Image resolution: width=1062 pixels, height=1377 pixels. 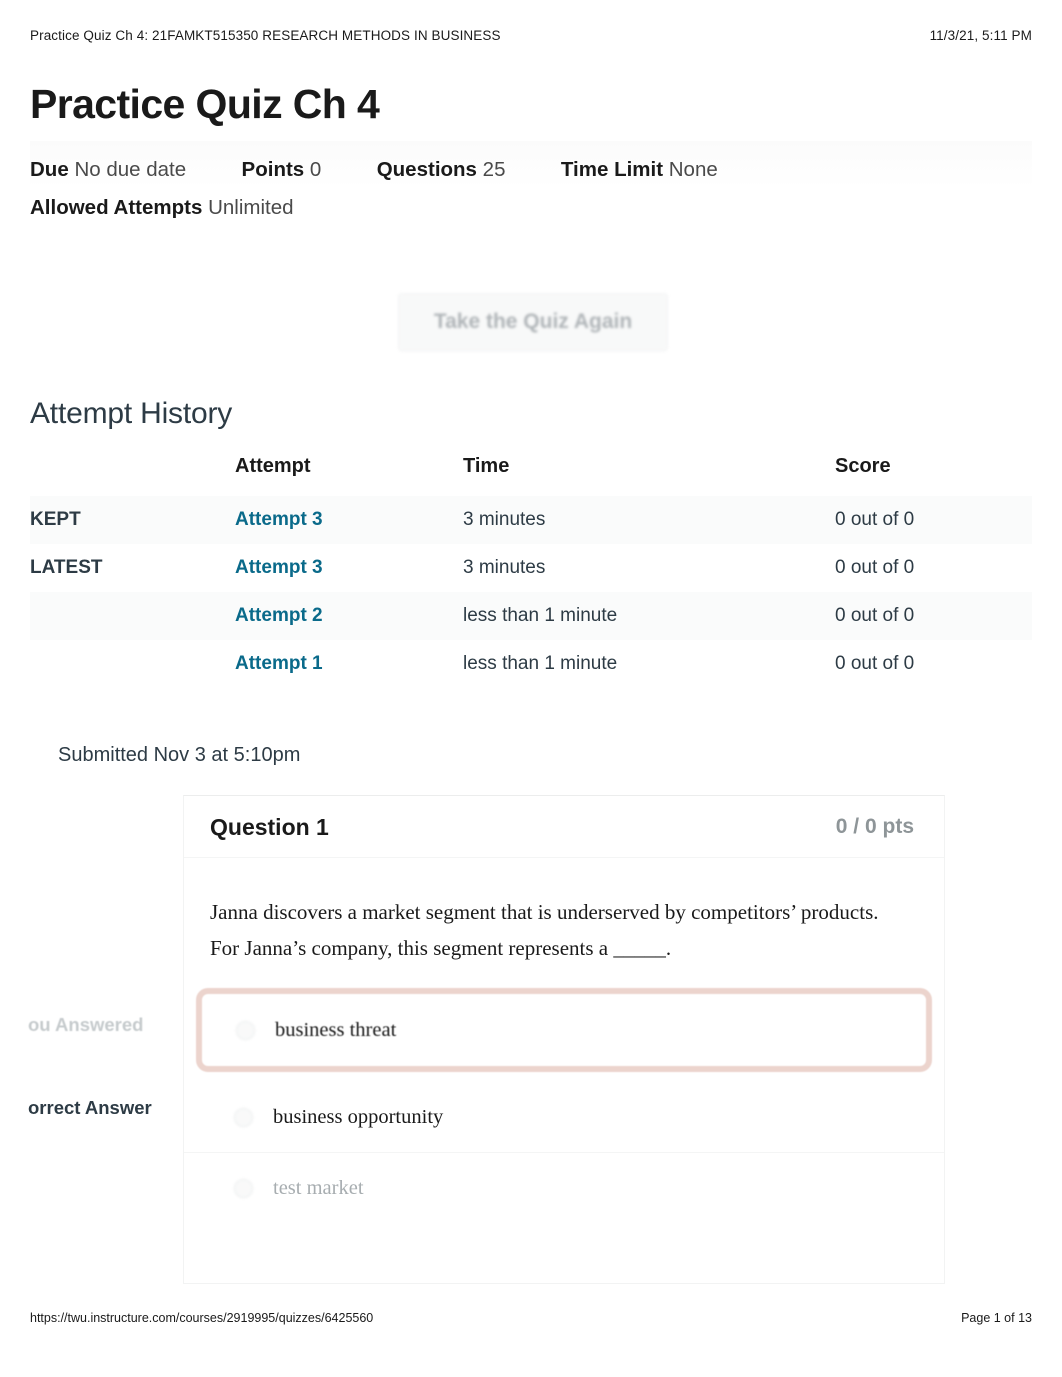 I want to click on table-row: KEPT Attempt 3 3 minutes 0 out of 0, so click(x=531, y=519).